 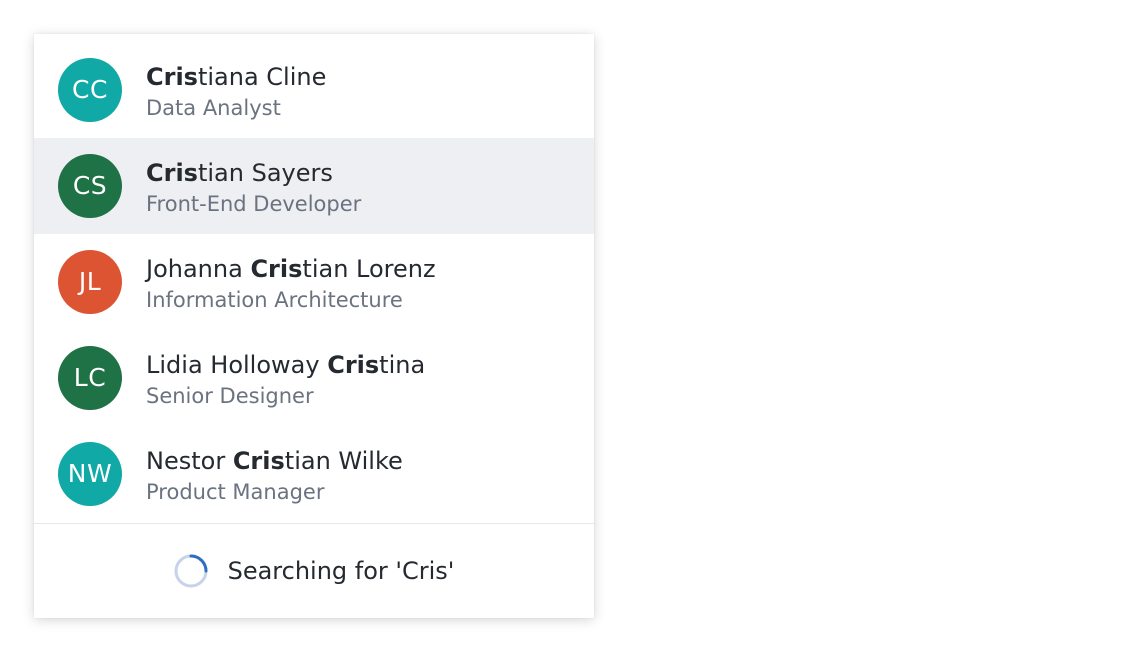 I want to click on suggestion-text: Cristian Sayers Front-End Developer, so click(x=362, y=187).